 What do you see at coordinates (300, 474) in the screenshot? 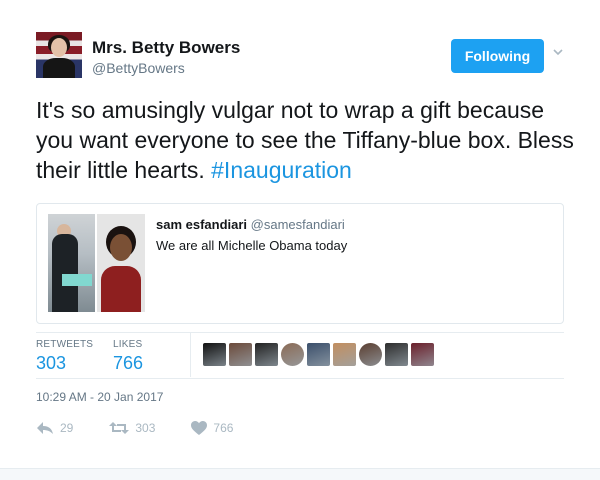
I see `bottom-border` at bounding box center [300, 474].